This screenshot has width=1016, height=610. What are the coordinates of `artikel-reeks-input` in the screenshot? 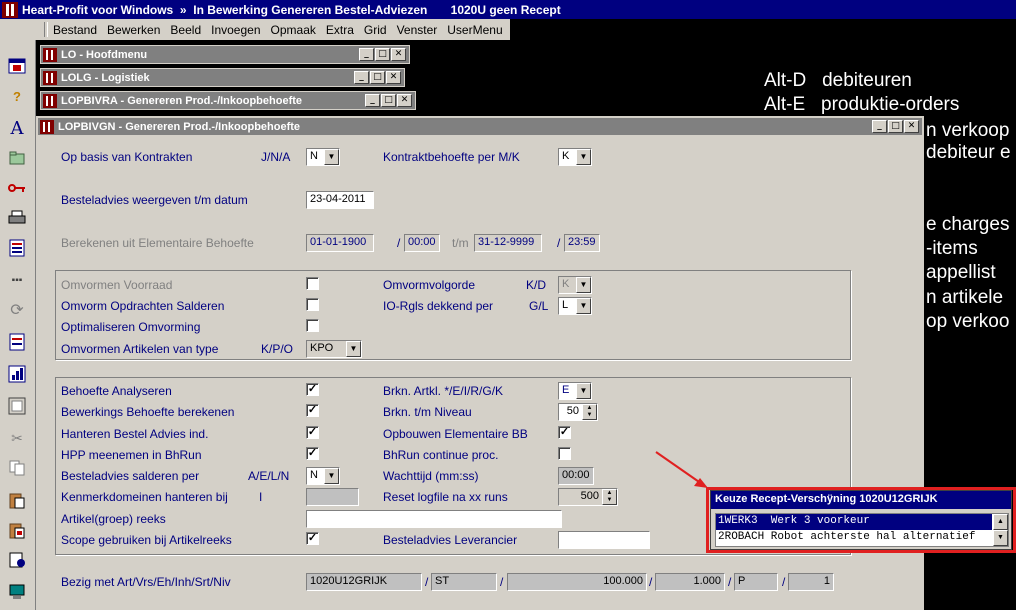 It's located at (434, 519).